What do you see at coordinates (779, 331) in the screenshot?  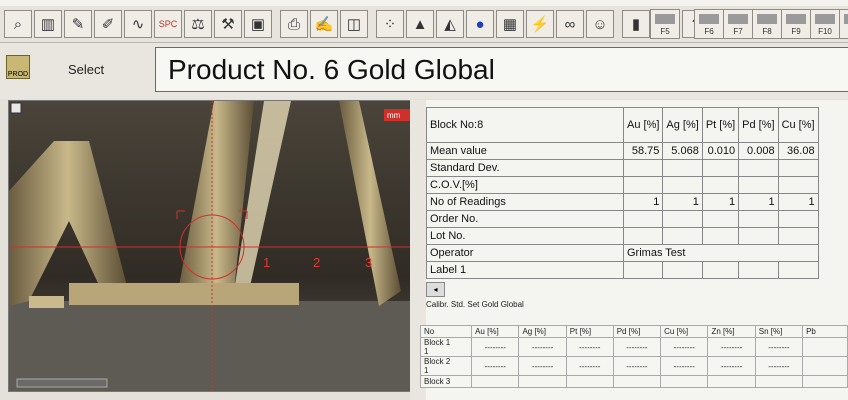 I see `readings-column-header: Sn [%]` at bounding box center [779, 331].